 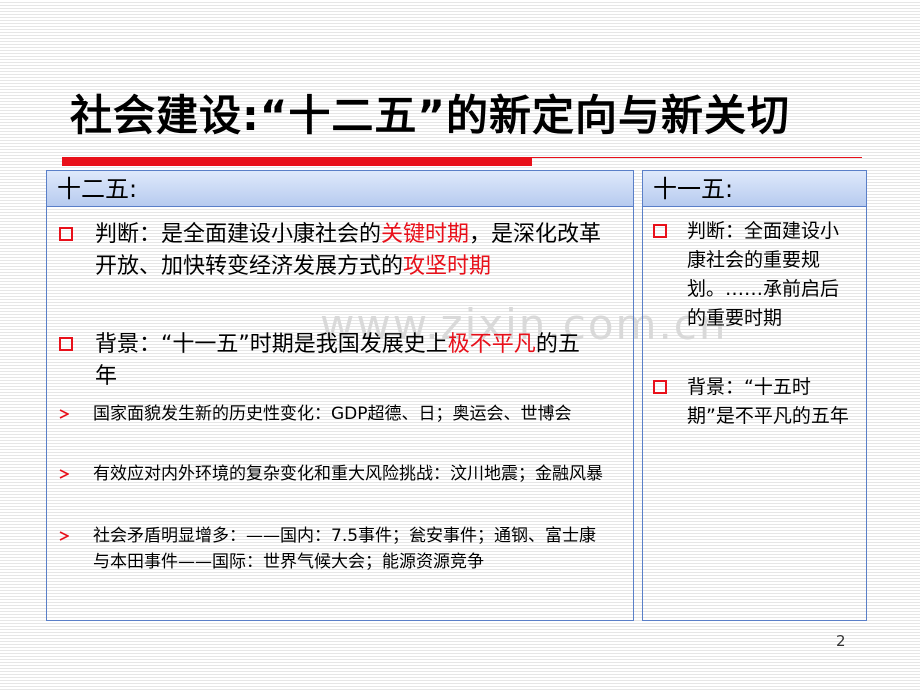 I want to click on background-prefix: 背景：“十一五”时期是我国发展史上, so click(x=271, y=344).